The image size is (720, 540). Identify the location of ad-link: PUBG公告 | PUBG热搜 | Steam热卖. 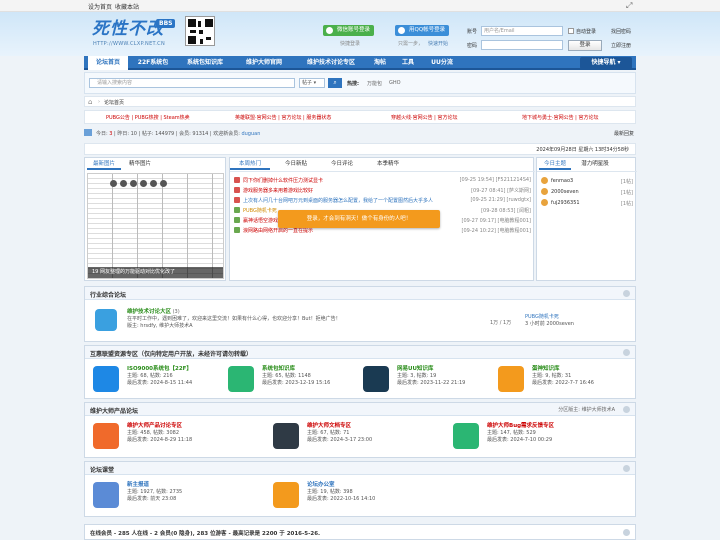
(148, 117).